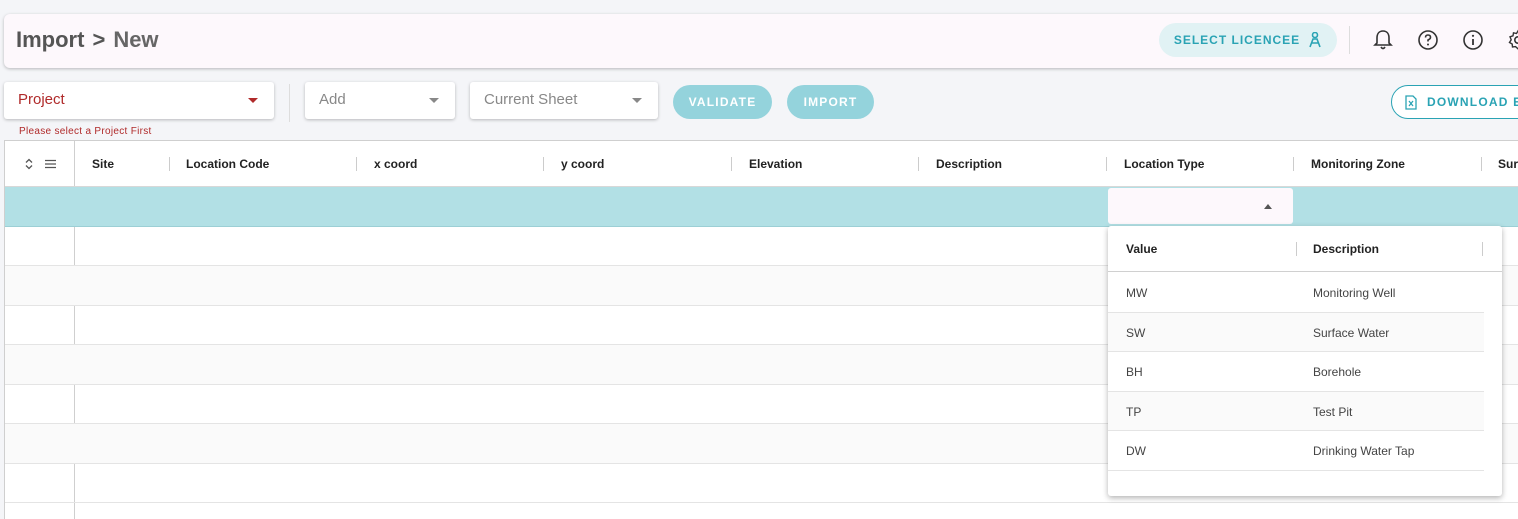 This screenshot has height=519, width=1518. What do you see at coordinates (1472, 102) in the screenshot?
I see `download-label: DOWNLOAD E` at bounding box center [1472, 102].